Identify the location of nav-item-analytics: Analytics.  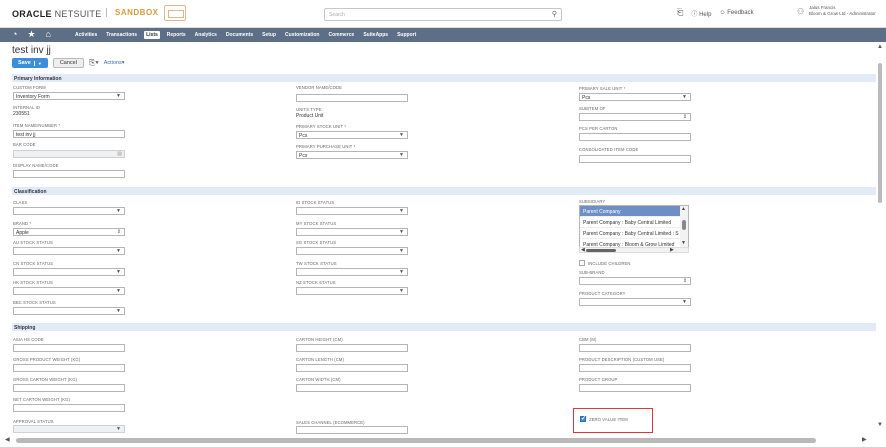
(206, 35).